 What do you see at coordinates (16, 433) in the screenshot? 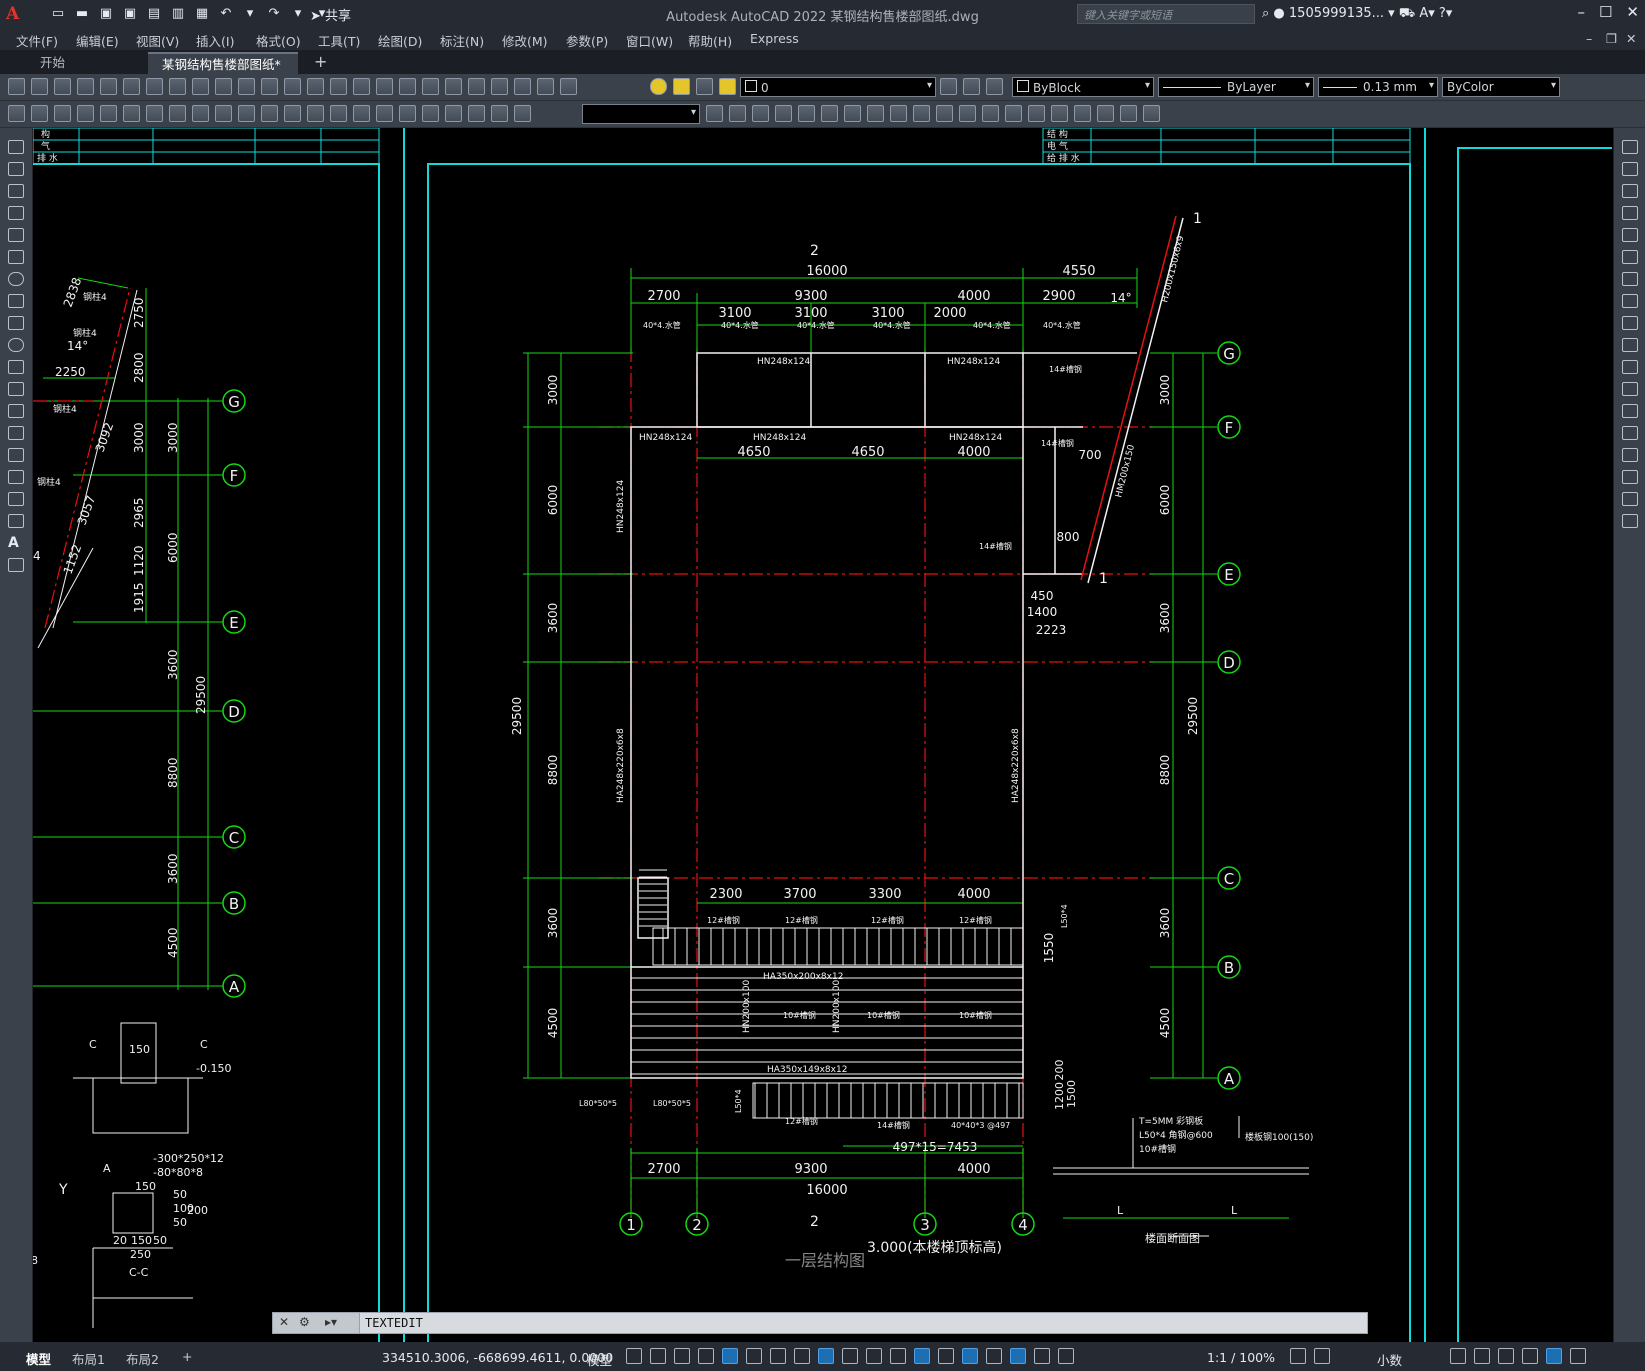
I see `point-icon` at bounding box center [16, 433].